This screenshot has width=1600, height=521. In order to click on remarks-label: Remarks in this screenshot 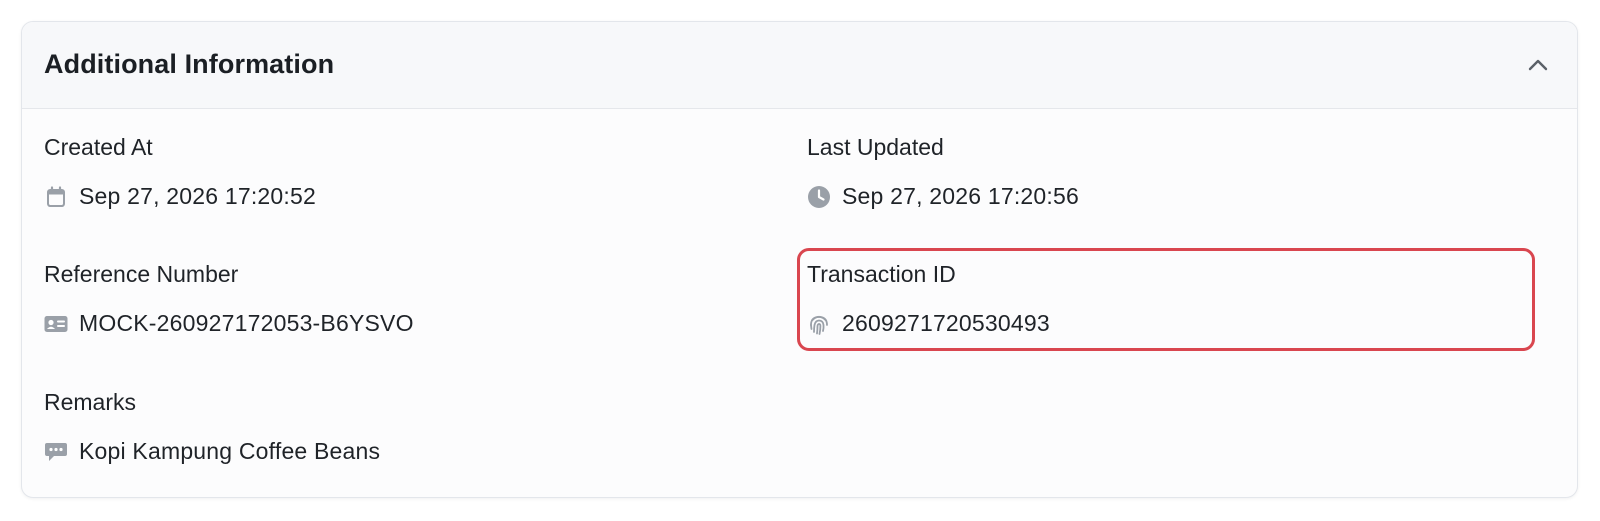, I will do `click(90, 402)`.